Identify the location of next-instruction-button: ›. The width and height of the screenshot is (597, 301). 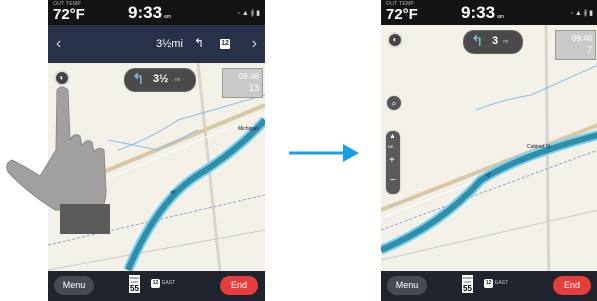
(254, 44).